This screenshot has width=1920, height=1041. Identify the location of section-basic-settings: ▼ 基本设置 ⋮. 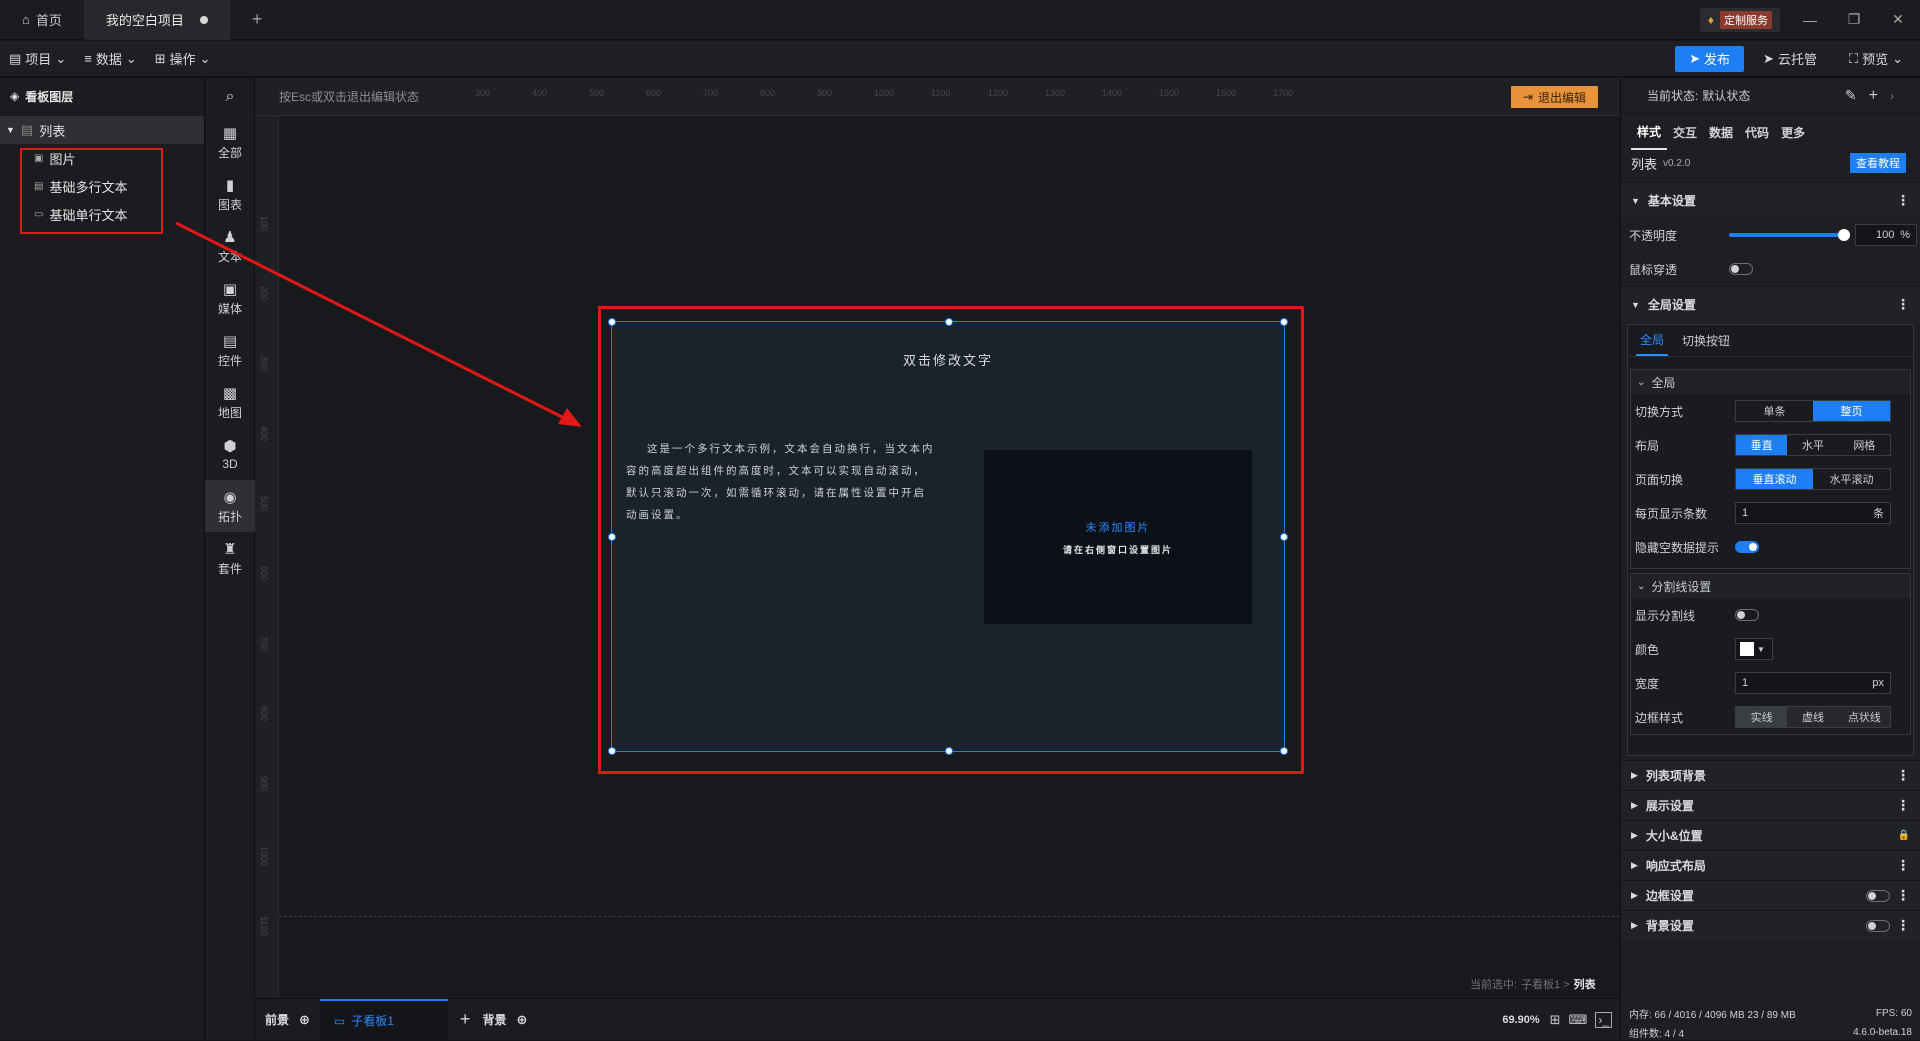
(1770, 200).